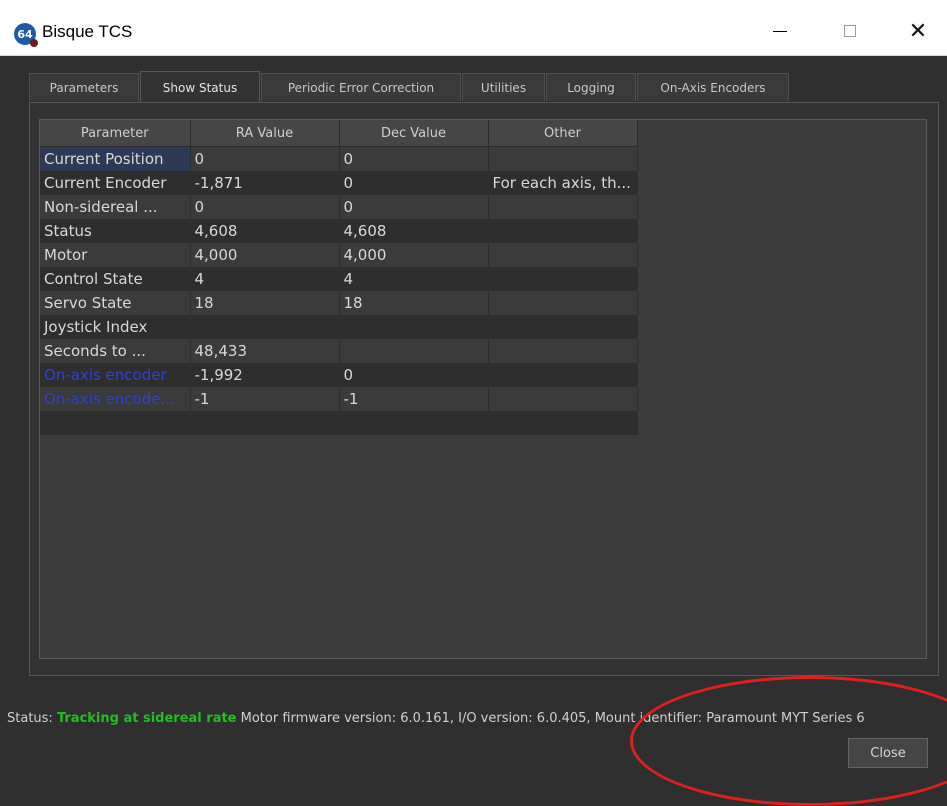 The image size is (947, 806). I want to click on cell-parameter: Control State, so click(115, 279).